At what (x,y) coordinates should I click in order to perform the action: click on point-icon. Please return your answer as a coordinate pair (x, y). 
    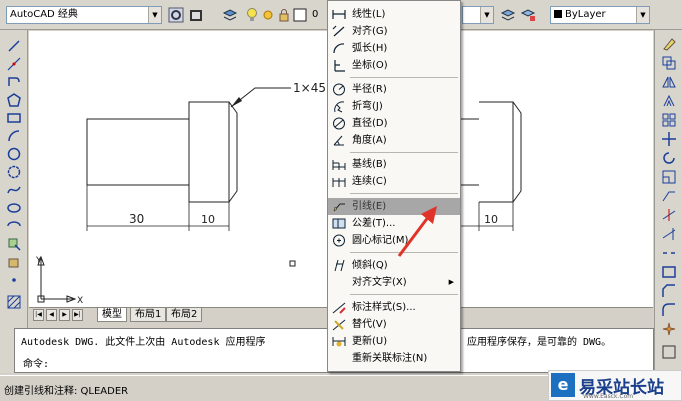
    Looking at the image, I should click on (14, 280).